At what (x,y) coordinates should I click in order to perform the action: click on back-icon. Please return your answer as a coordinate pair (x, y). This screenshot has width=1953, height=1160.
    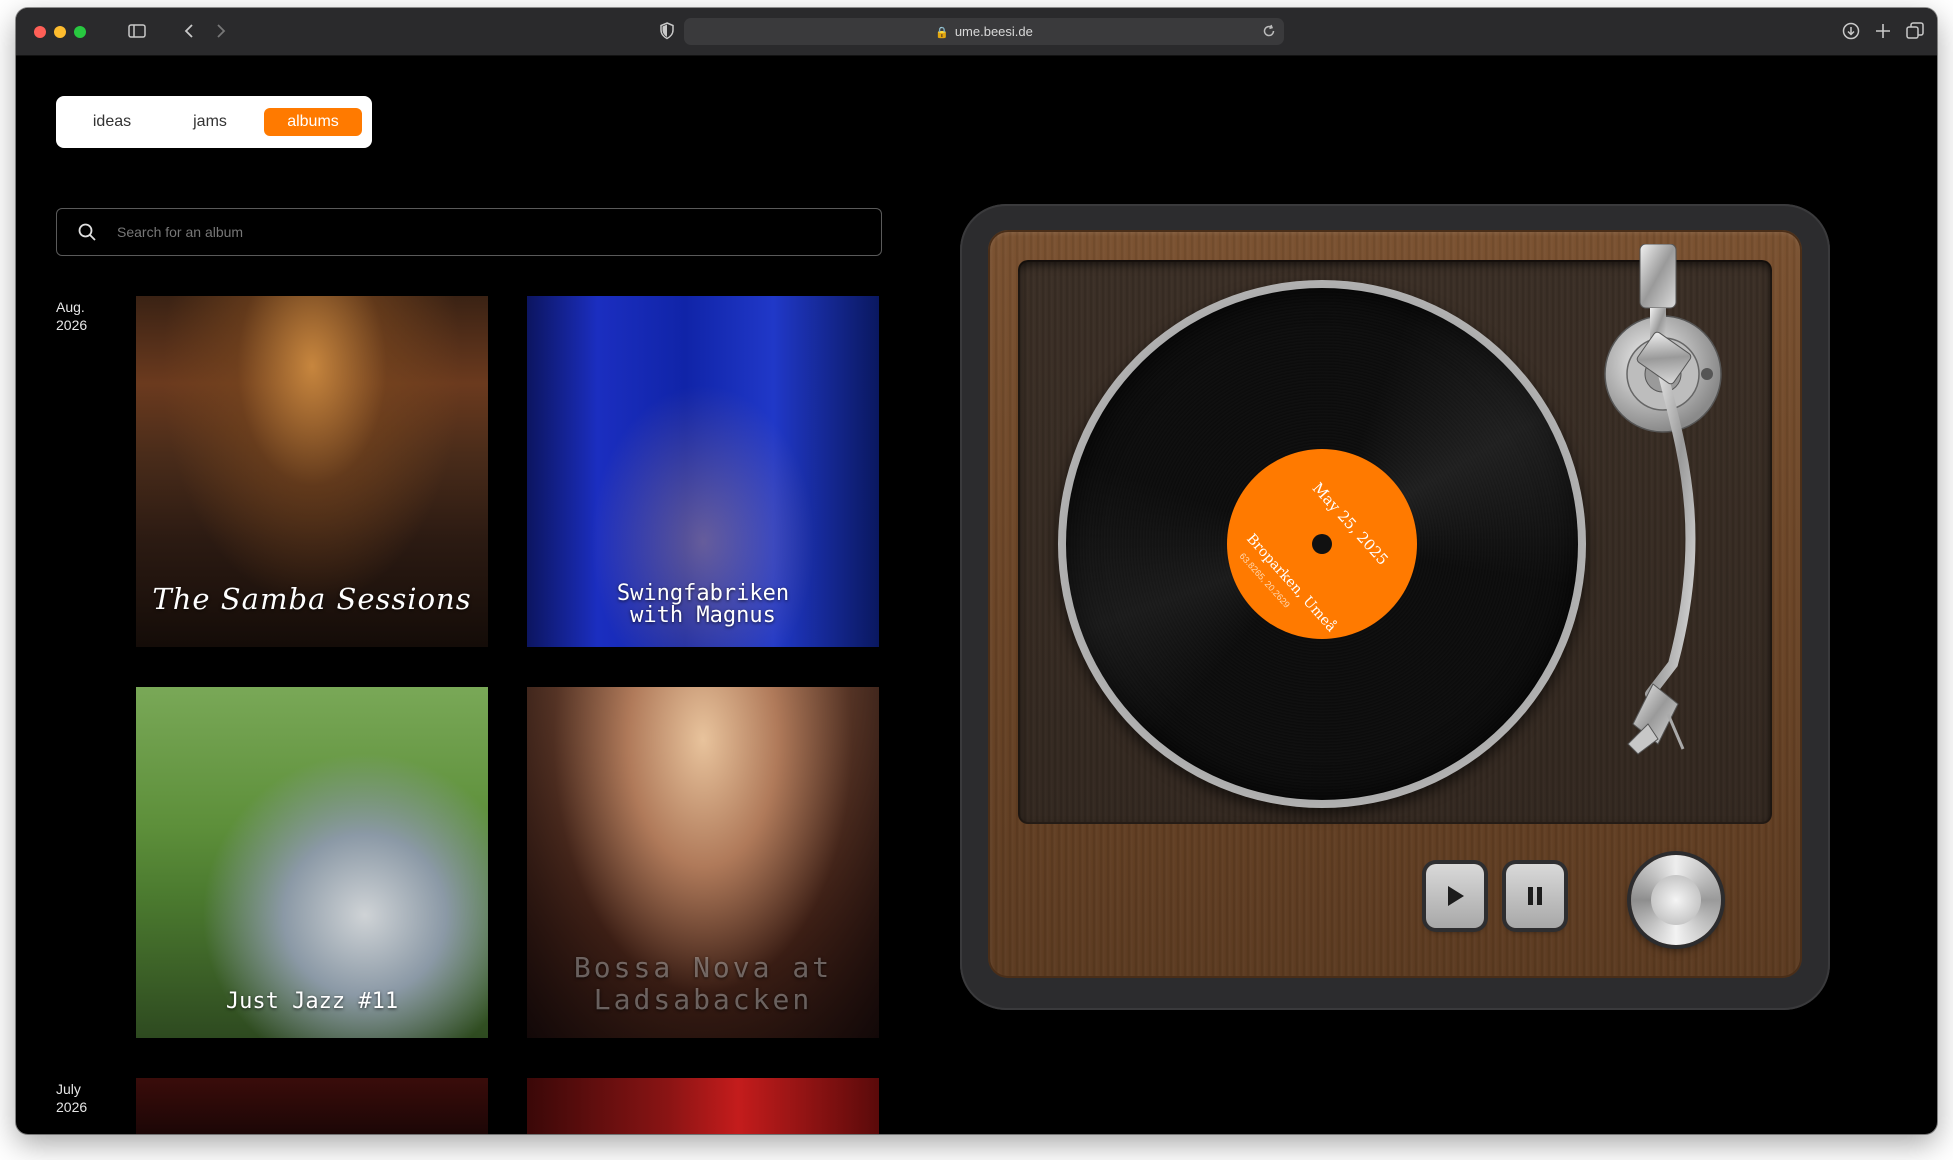
    Looking at the image, I should click on (189, 31).